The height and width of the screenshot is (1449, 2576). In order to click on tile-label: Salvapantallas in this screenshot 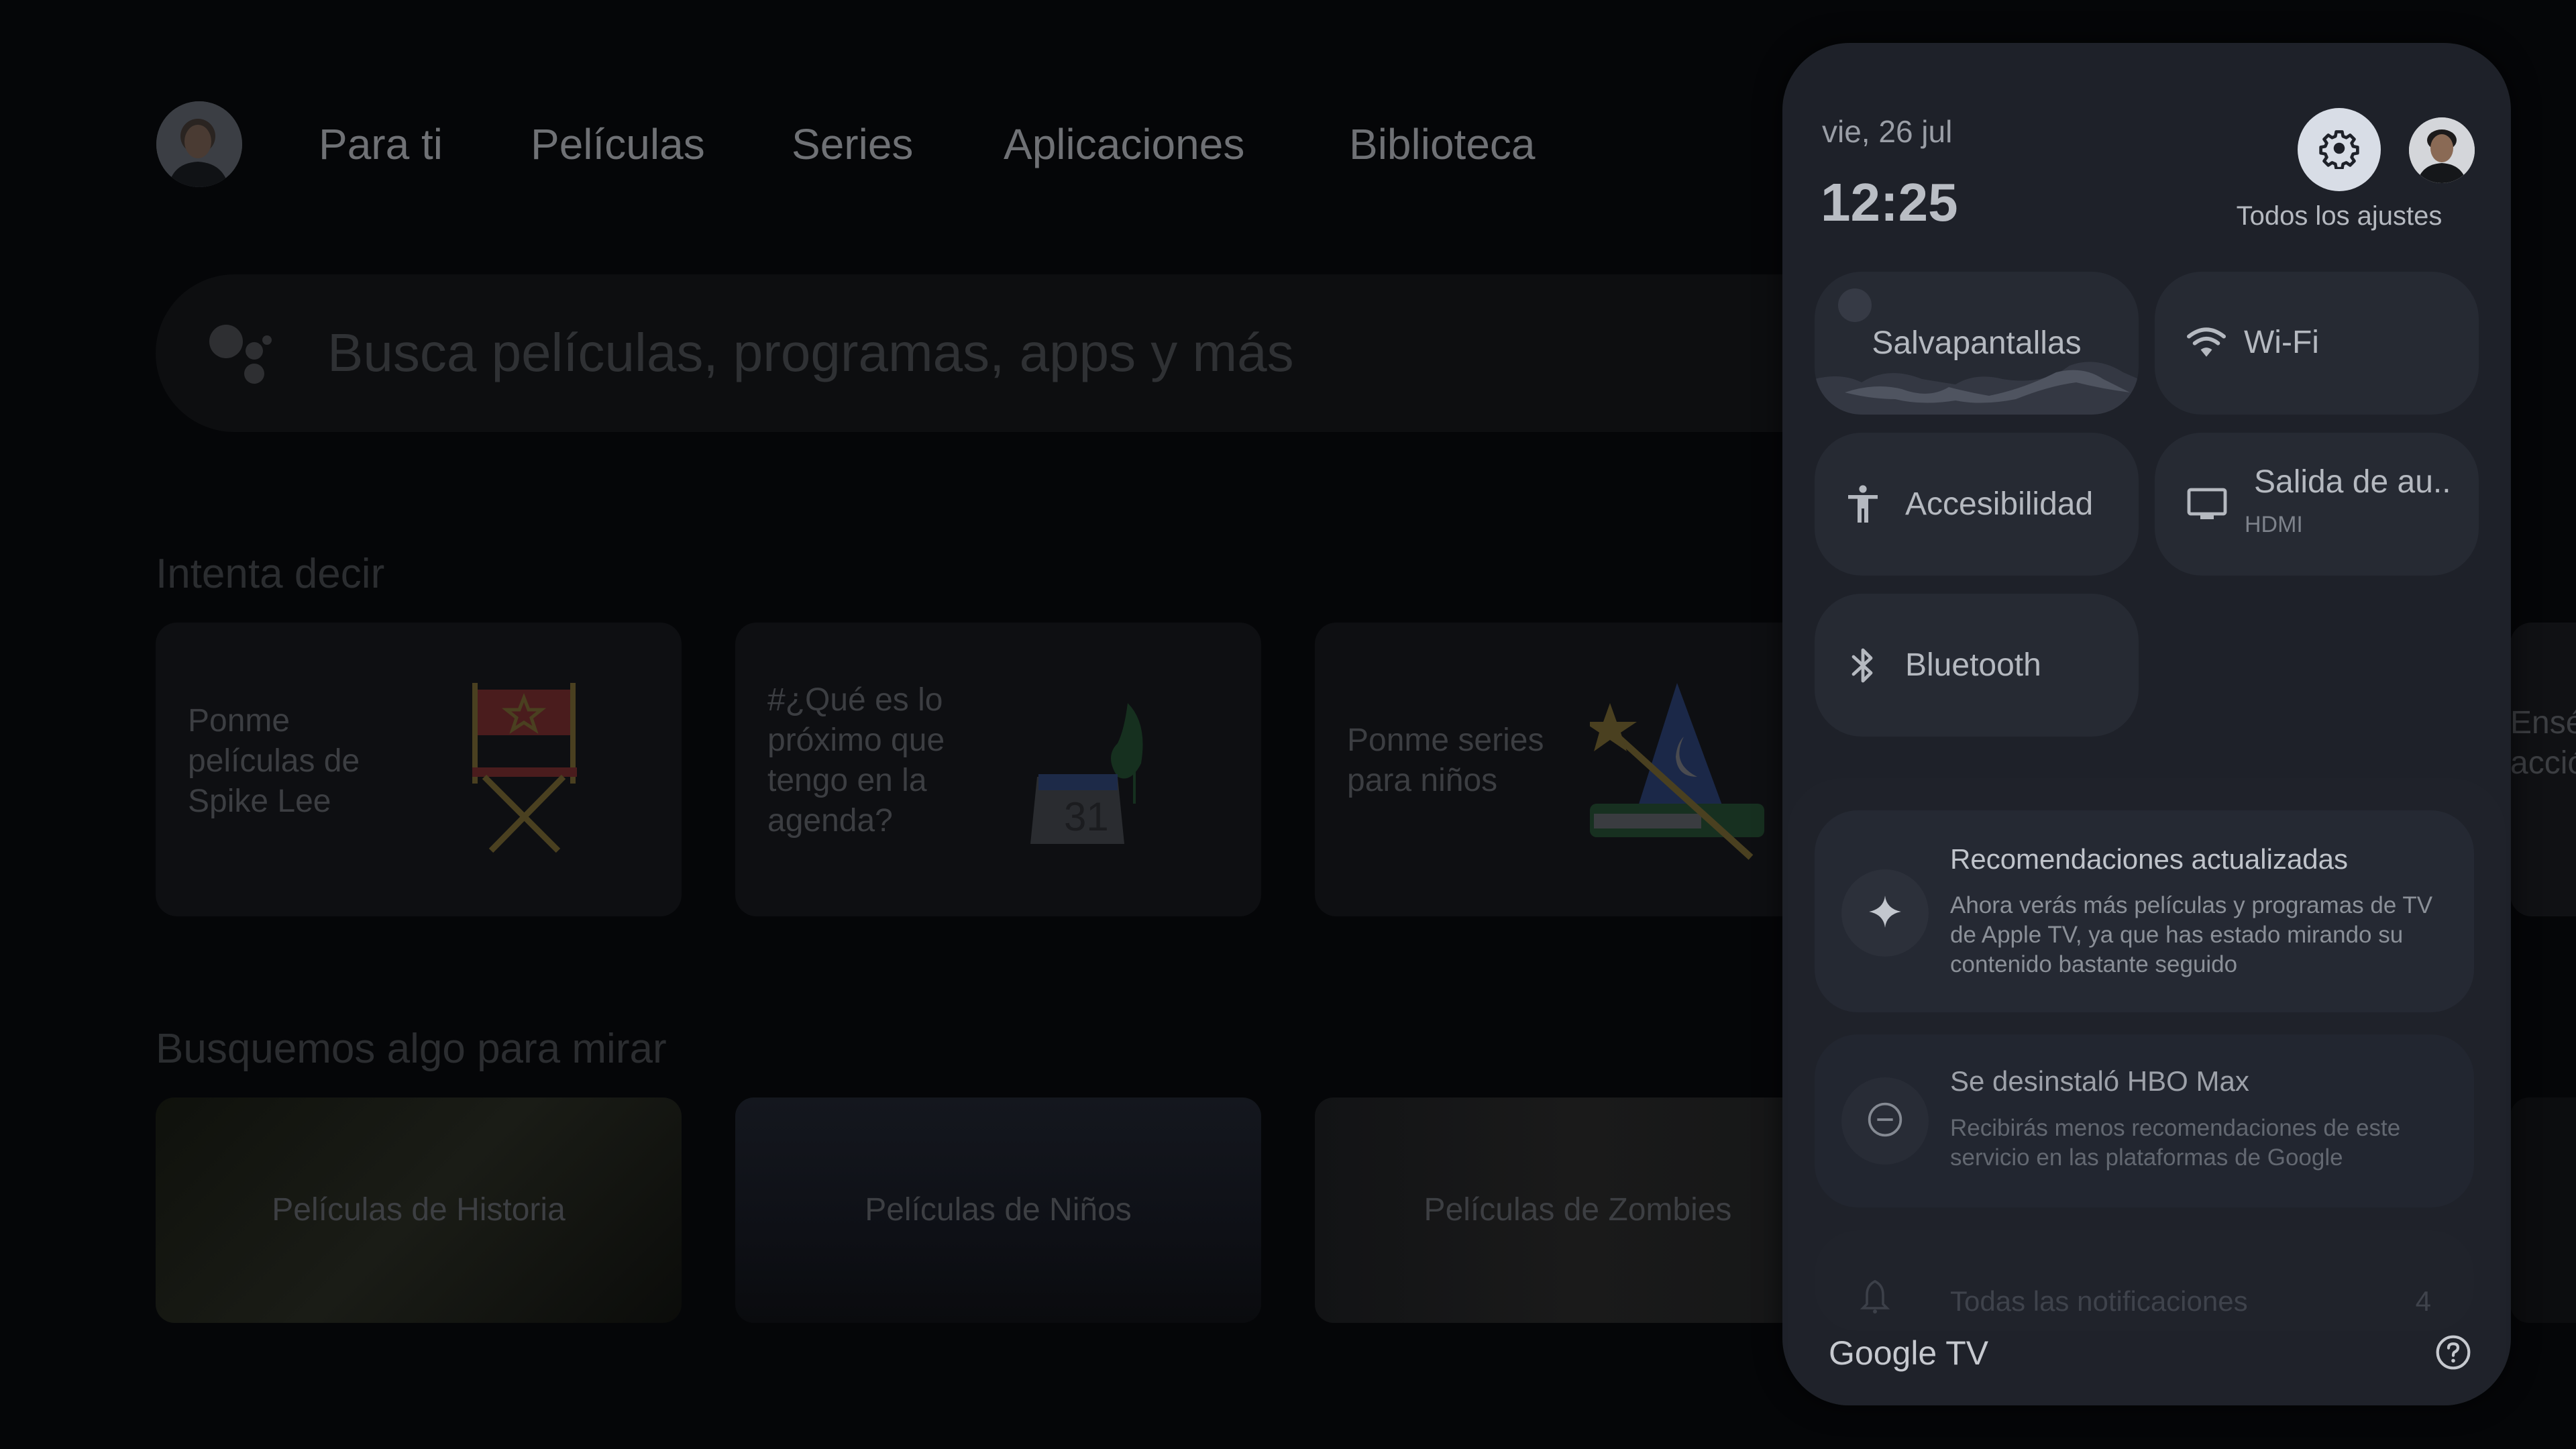, I will do `click(1977, 343)`.